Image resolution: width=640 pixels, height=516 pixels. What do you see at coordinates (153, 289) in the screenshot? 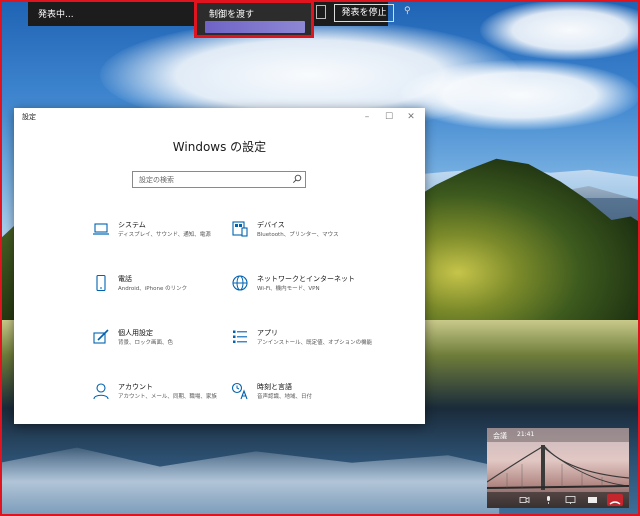
I see `tile-description: Android、iPhone のリンク` at bounding box center [153, 289].